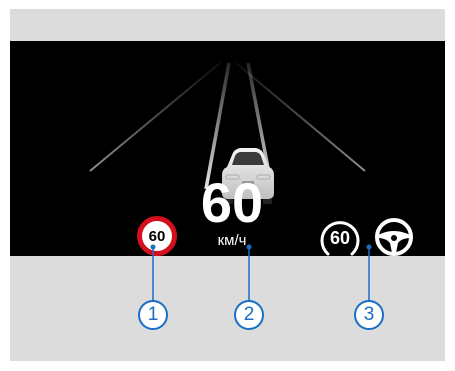 This screenshot has height=371, width=455. Describe the element at coordinates (249, 315) in the screenshot. I see `callout-marker-2: 2` at that location.